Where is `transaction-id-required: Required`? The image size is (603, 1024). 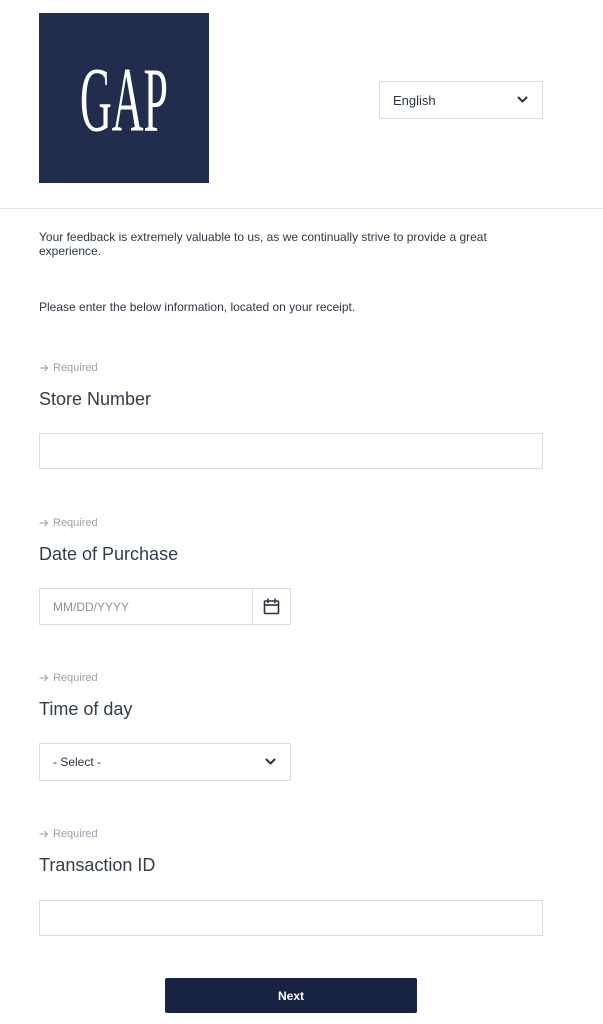
transaction-id-required: Required is located at coordinates (68, 834).